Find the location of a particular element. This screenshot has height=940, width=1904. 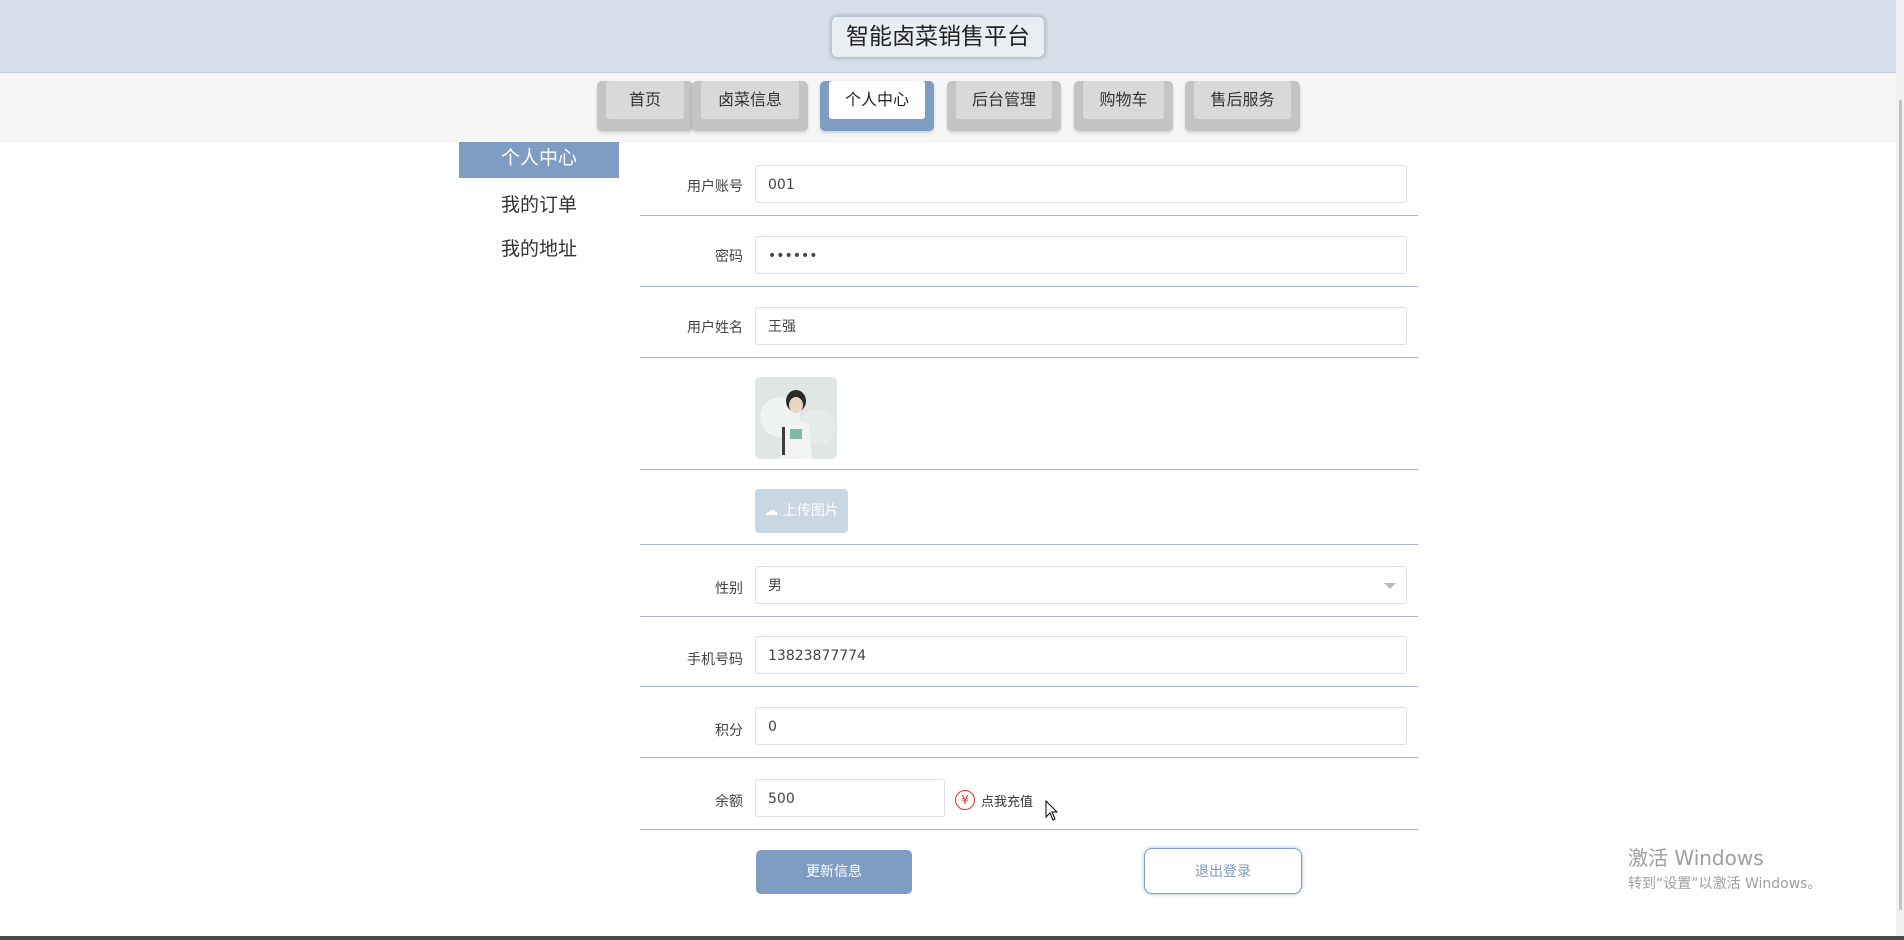

sidebar: 个人中心 我的订单 我的地址 is located at coordinates (539, 208).